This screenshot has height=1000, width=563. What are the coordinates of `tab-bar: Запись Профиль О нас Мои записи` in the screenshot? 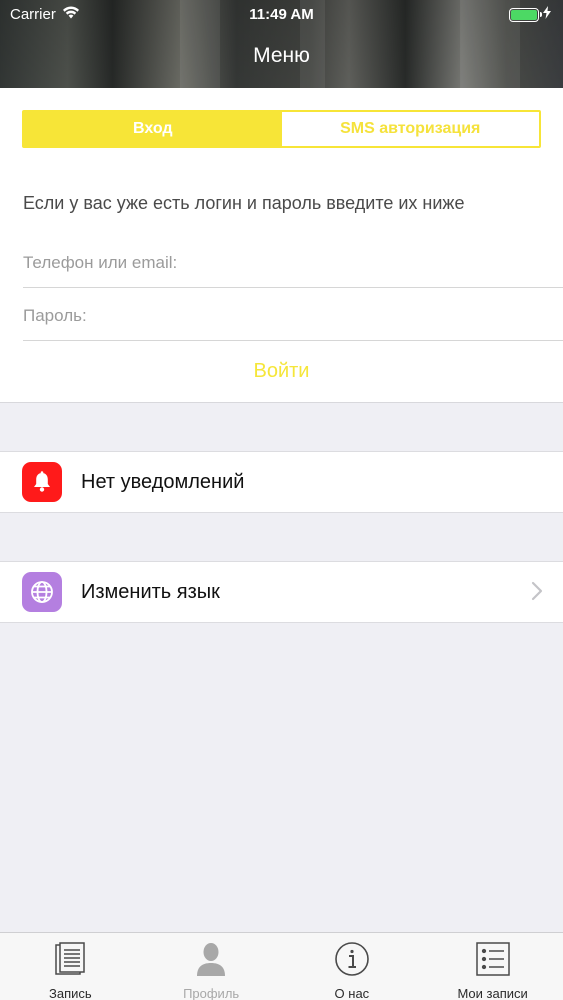 It's located at (281, 966).